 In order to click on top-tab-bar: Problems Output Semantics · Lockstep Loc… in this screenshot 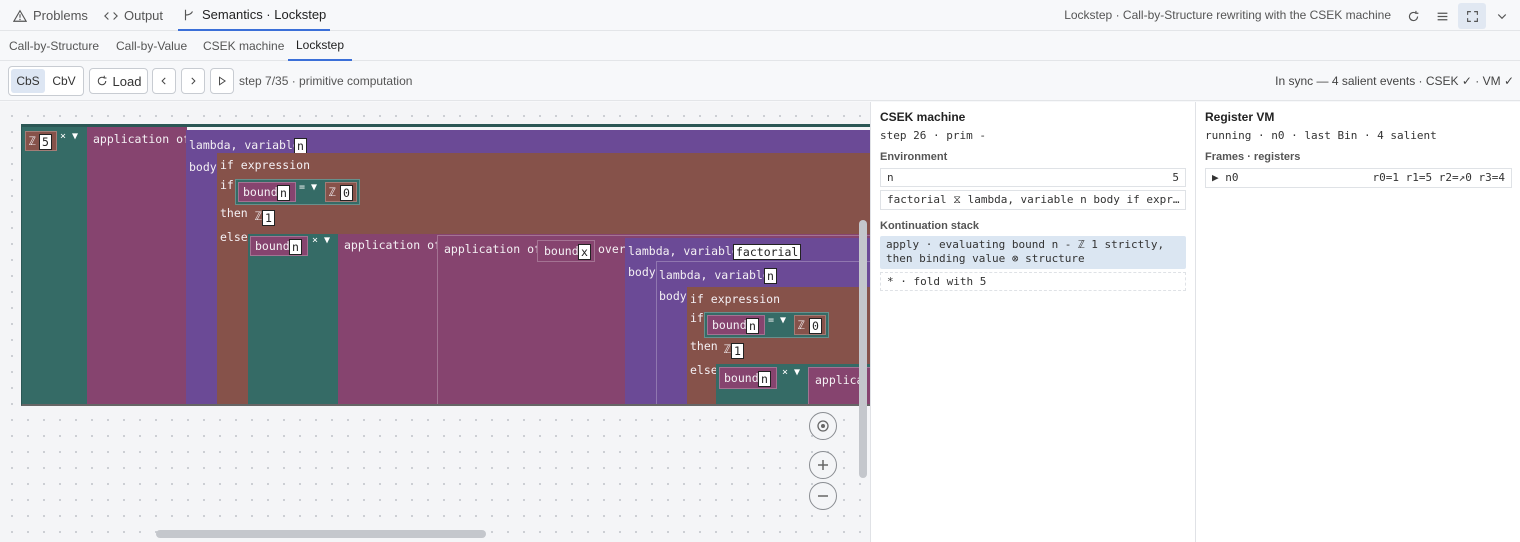, I will do `click(760, 15)`.